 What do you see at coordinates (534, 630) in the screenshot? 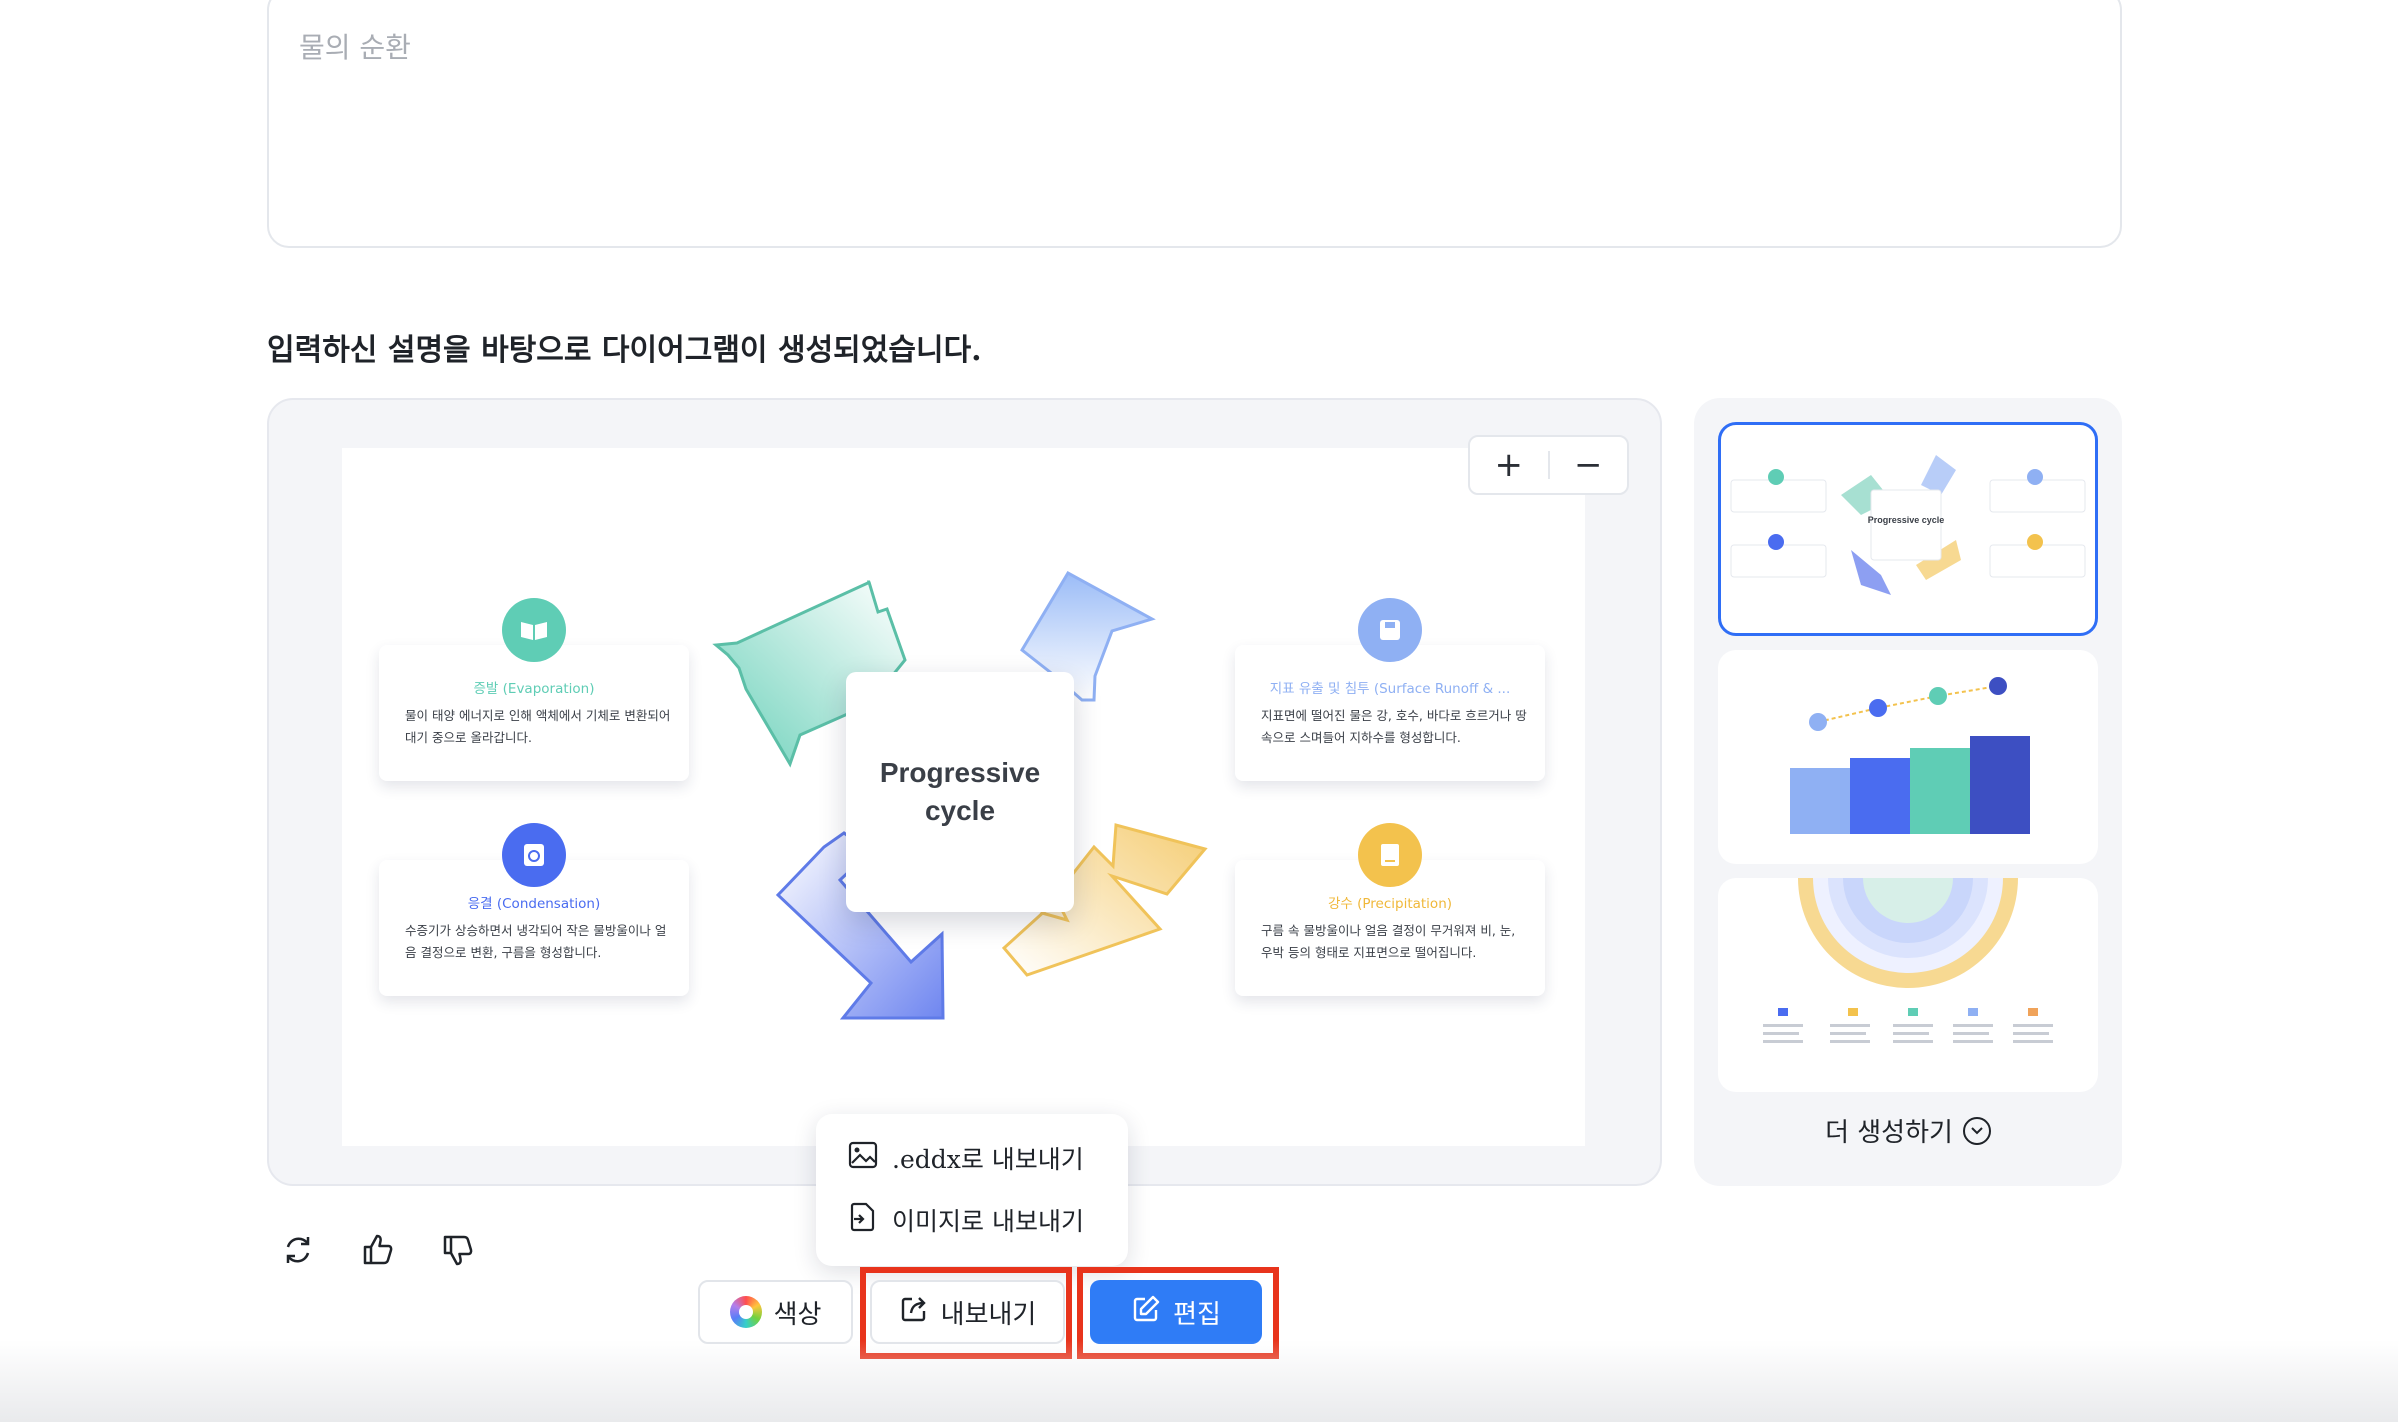
I see `book-icon` at bounding box center [534, 630].